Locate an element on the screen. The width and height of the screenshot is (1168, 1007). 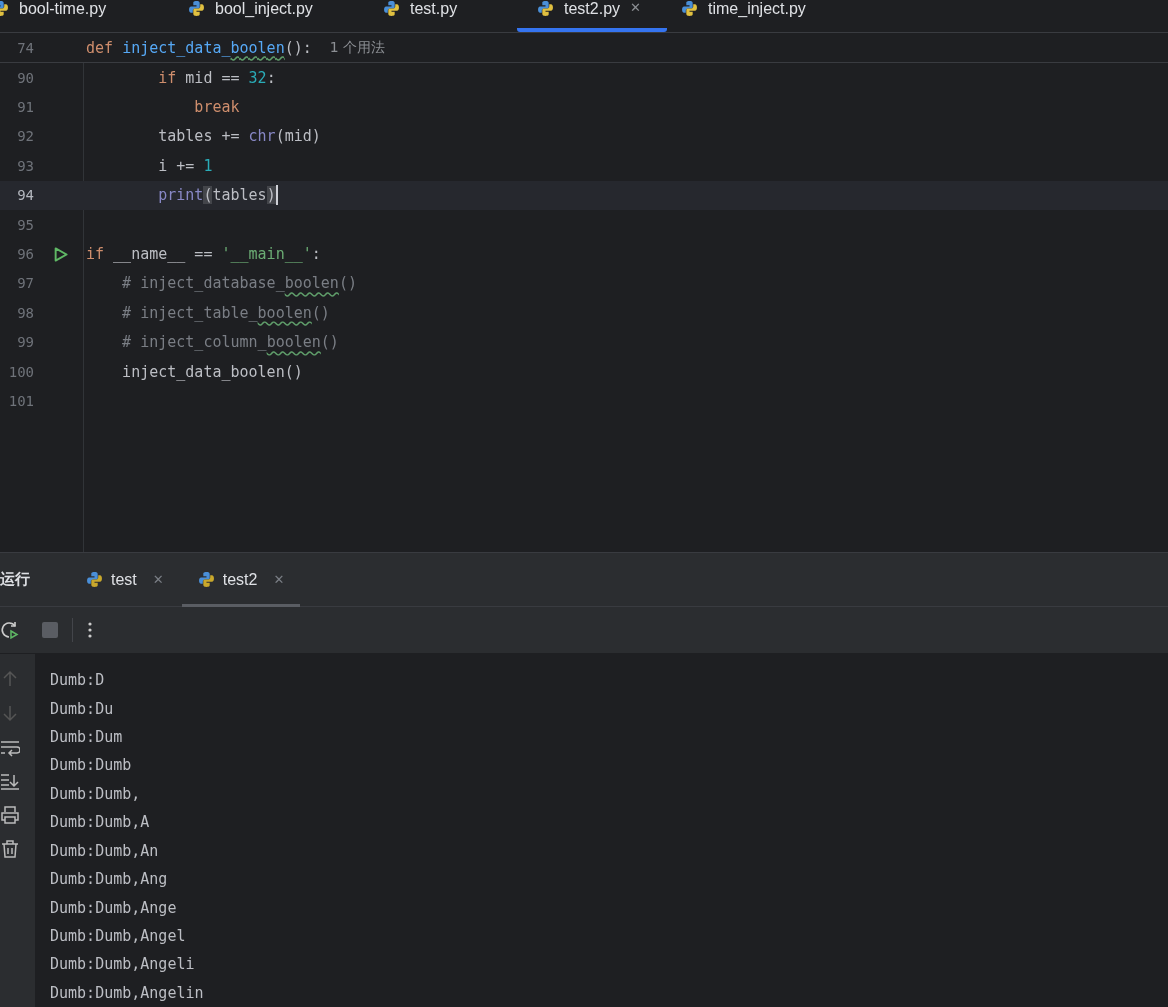
console-output-line: Dumb:Dumb, is located at coordinates (96, 794).